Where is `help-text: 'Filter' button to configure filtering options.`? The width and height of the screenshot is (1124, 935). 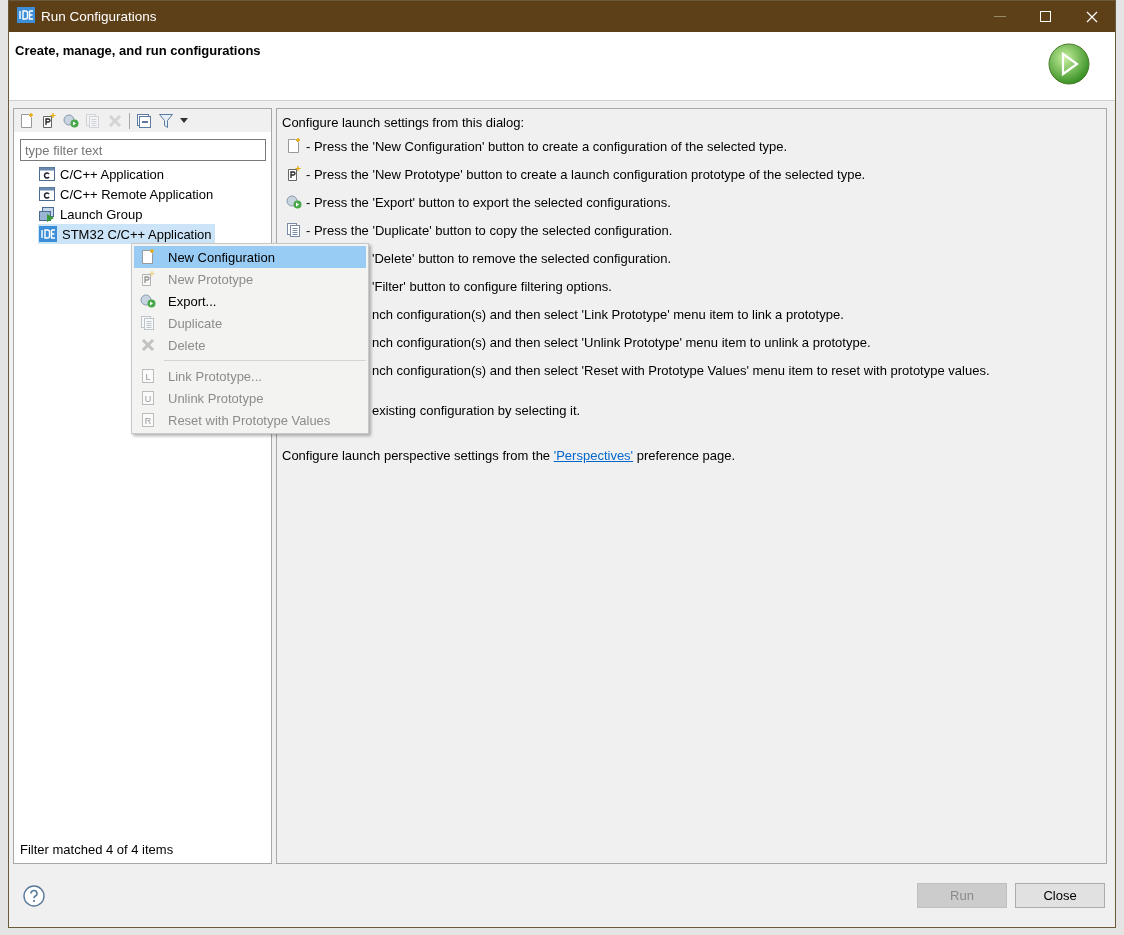 help-text: 'Filter' button to configure filtering options. is located at coordinates (492, 286).